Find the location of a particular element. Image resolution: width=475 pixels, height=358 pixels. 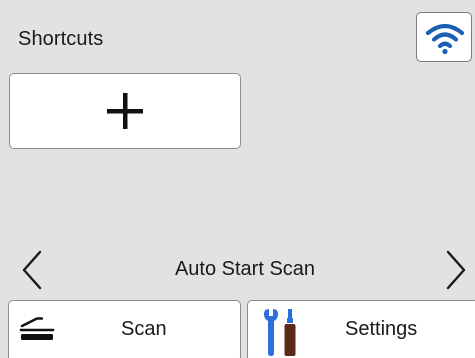

chevron-left-icon is located at coordinates (32, 270).